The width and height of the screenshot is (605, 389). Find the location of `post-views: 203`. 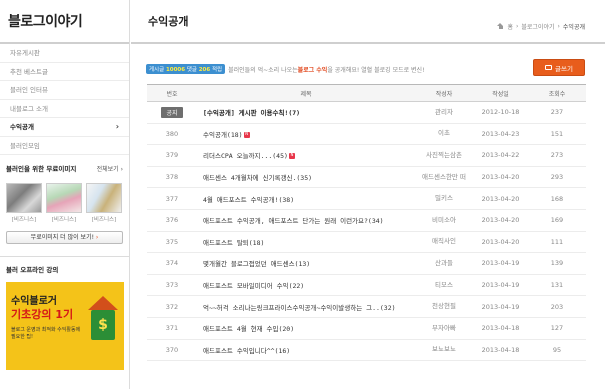

post-views: 203 is located at coordinates (557, 306).